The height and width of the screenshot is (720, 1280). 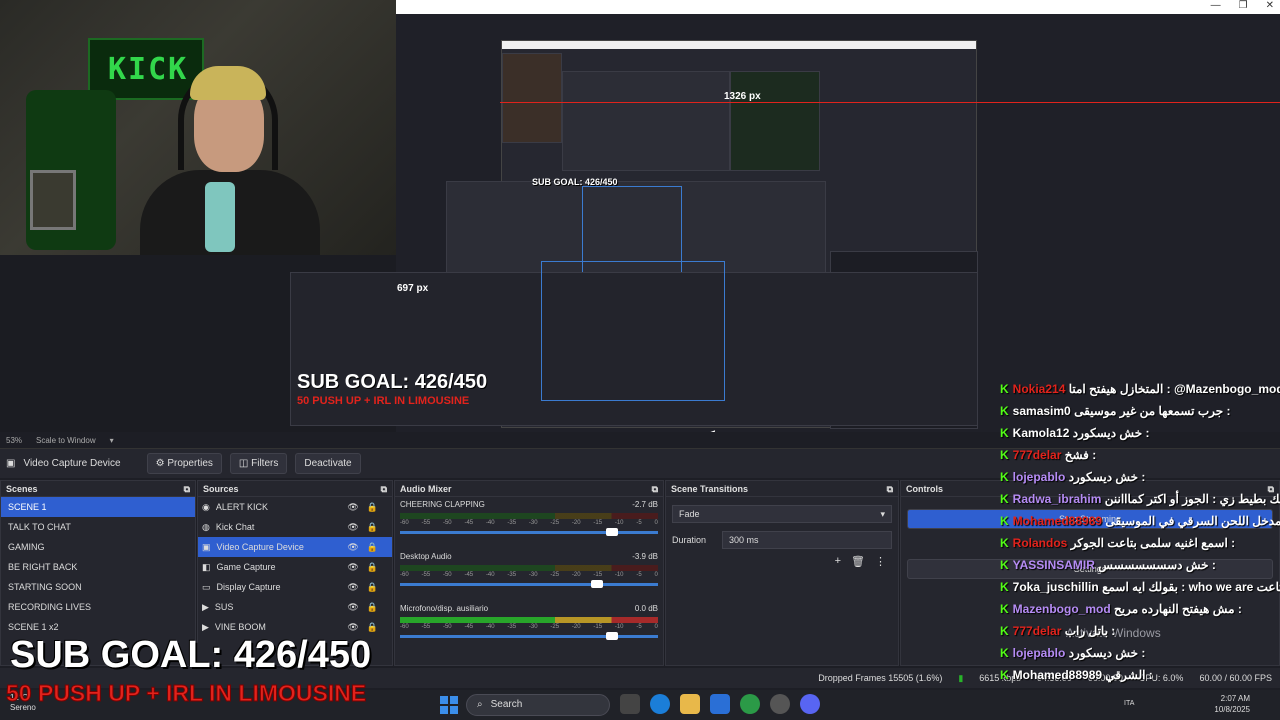 What do you see at coordinates (512, 523) in the screenshot?
I see `scale-tick: -35` at bounding box center [512, 523].